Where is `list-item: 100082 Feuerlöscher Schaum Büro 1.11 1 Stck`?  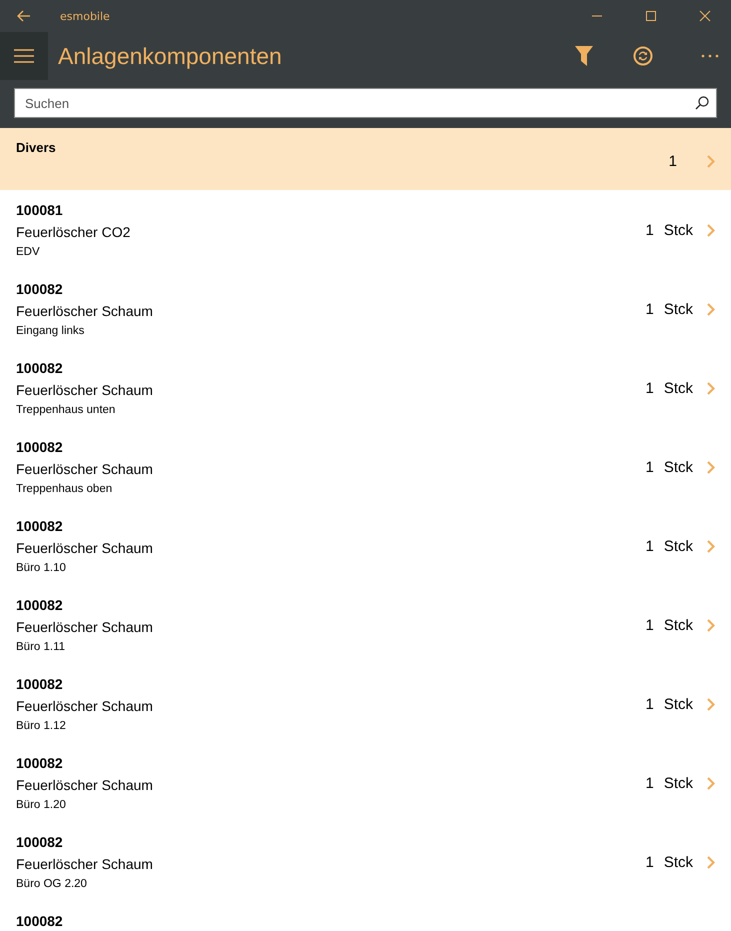
list-item: 100082 Feuerlöscher Schaum Büro 1.11 1 Stck is located at coordinates (365, 624).